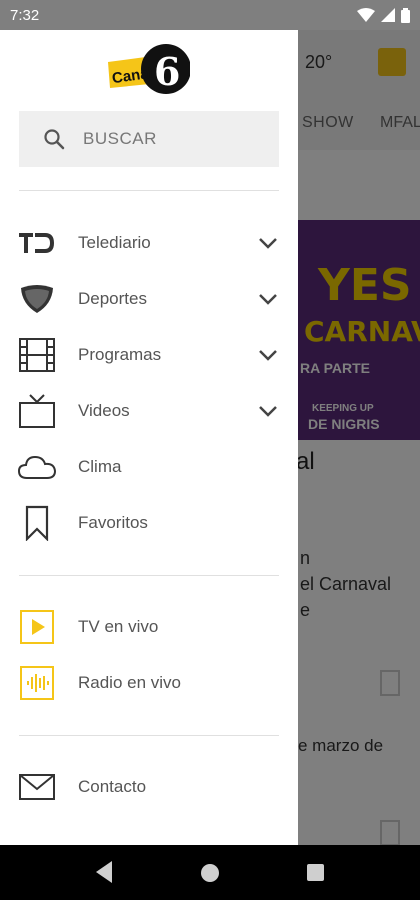 This screenshot has width=420, height=900. Describe the element at coordinates (37, 683) in the screenshot. I see `audio-wave-icon` at that location.